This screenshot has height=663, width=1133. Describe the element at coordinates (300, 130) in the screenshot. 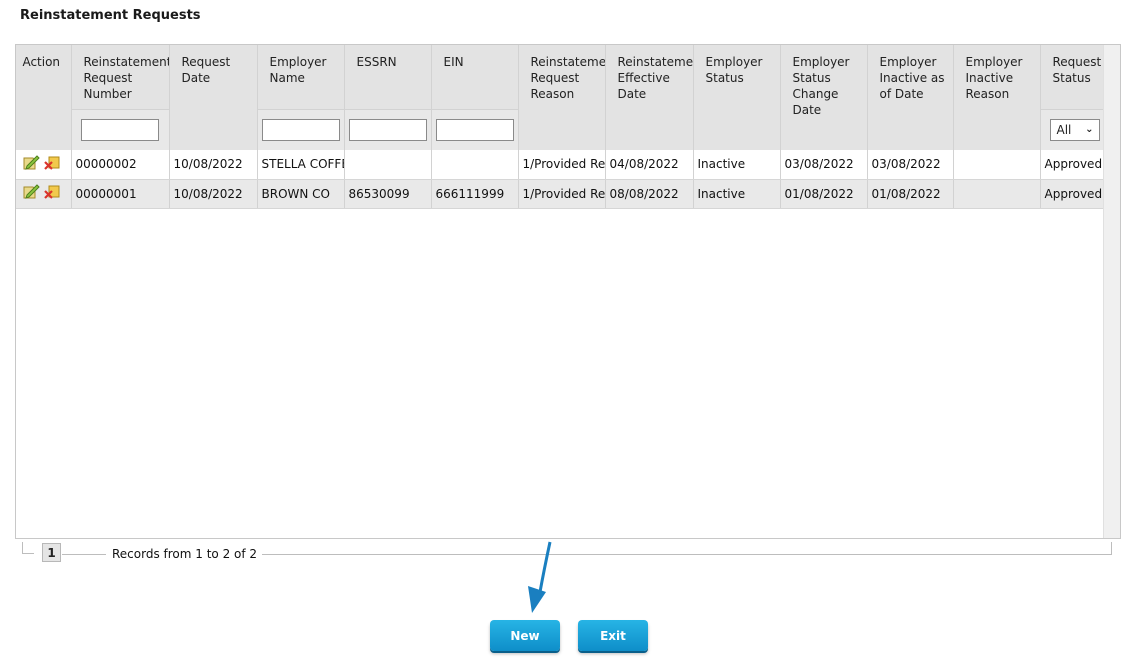

I see `filter-employer-name-input` at that location.